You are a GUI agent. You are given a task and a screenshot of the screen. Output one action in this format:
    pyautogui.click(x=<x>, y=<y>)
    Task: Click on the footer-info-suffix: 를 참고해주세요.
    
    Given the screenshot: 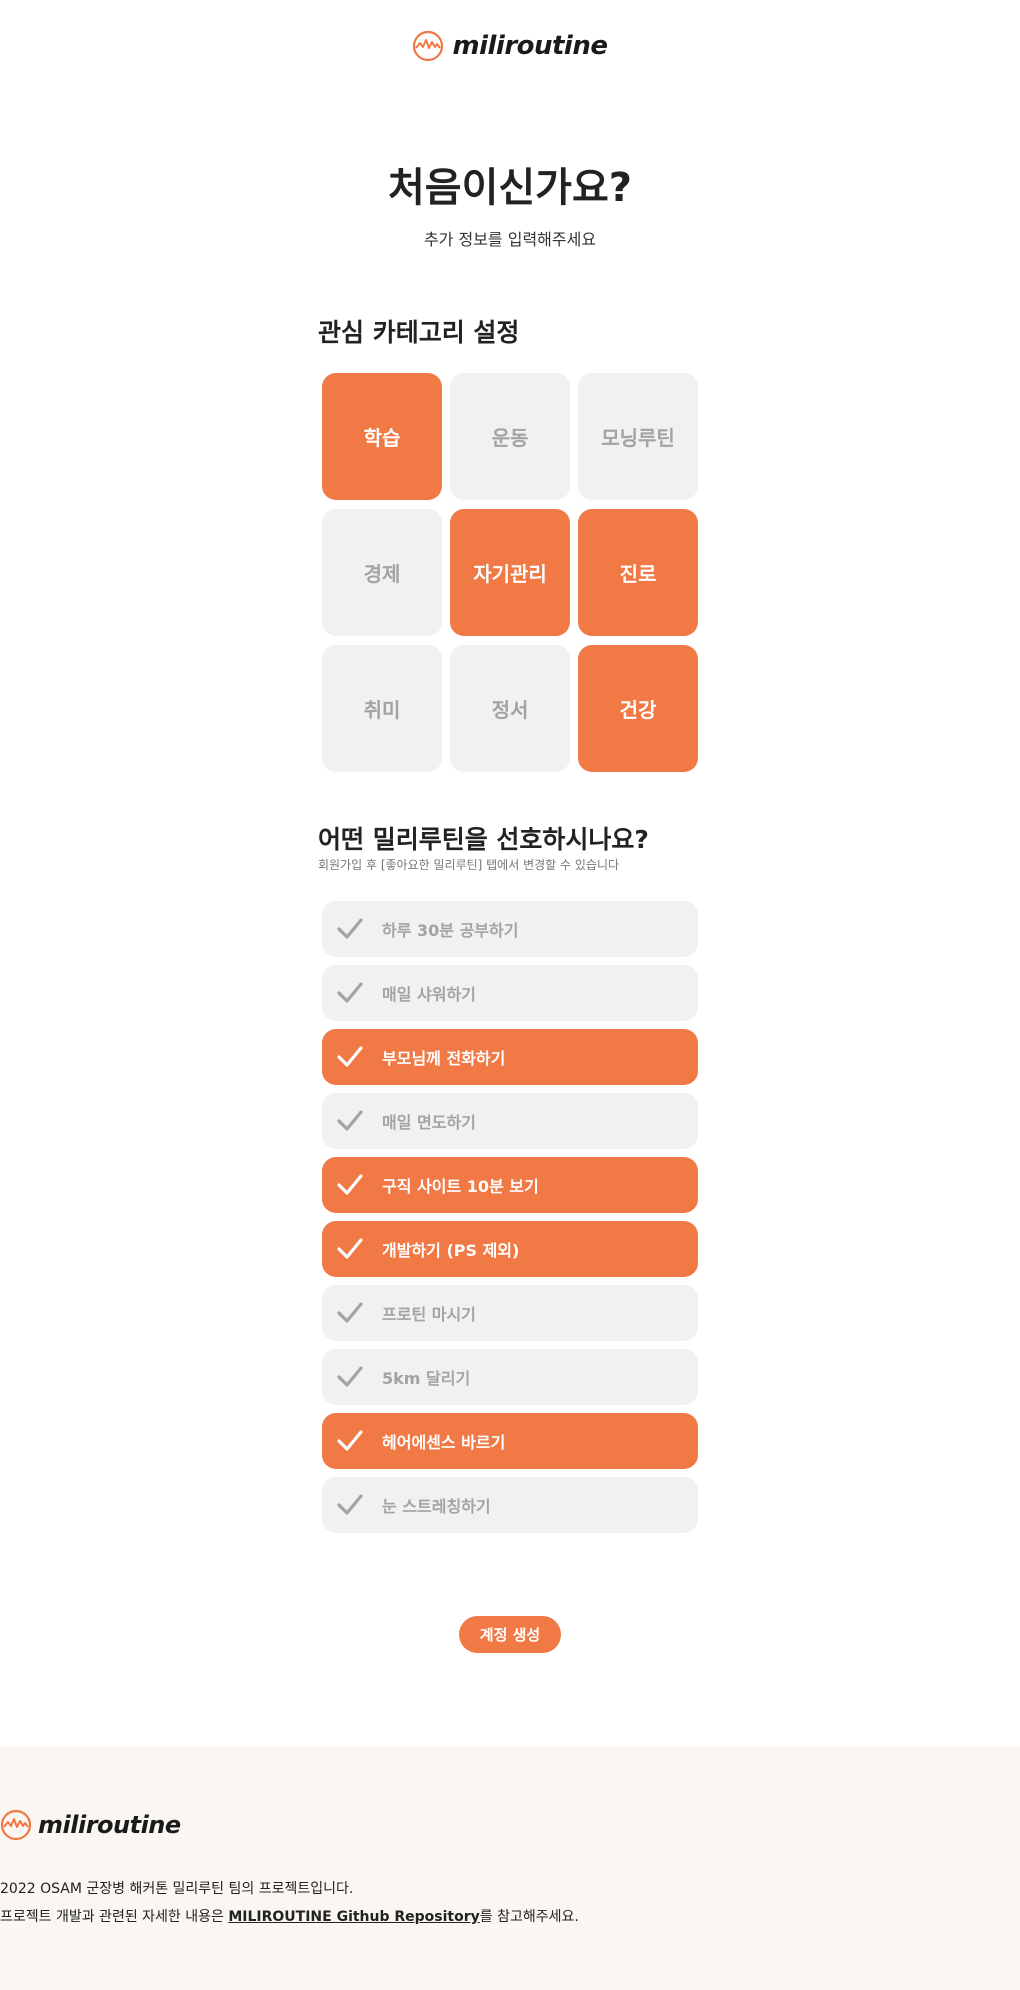 What is the action you would take?
    pyautogui.click(x=529, y=1917)
    